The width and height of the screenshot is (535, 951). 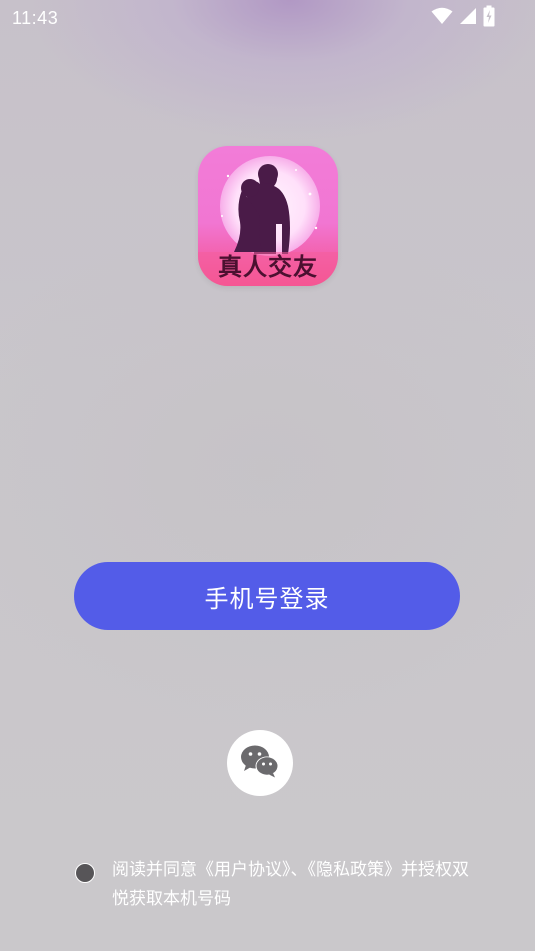 I want to click on battery-charging-icon, so click(x=489, y=18).